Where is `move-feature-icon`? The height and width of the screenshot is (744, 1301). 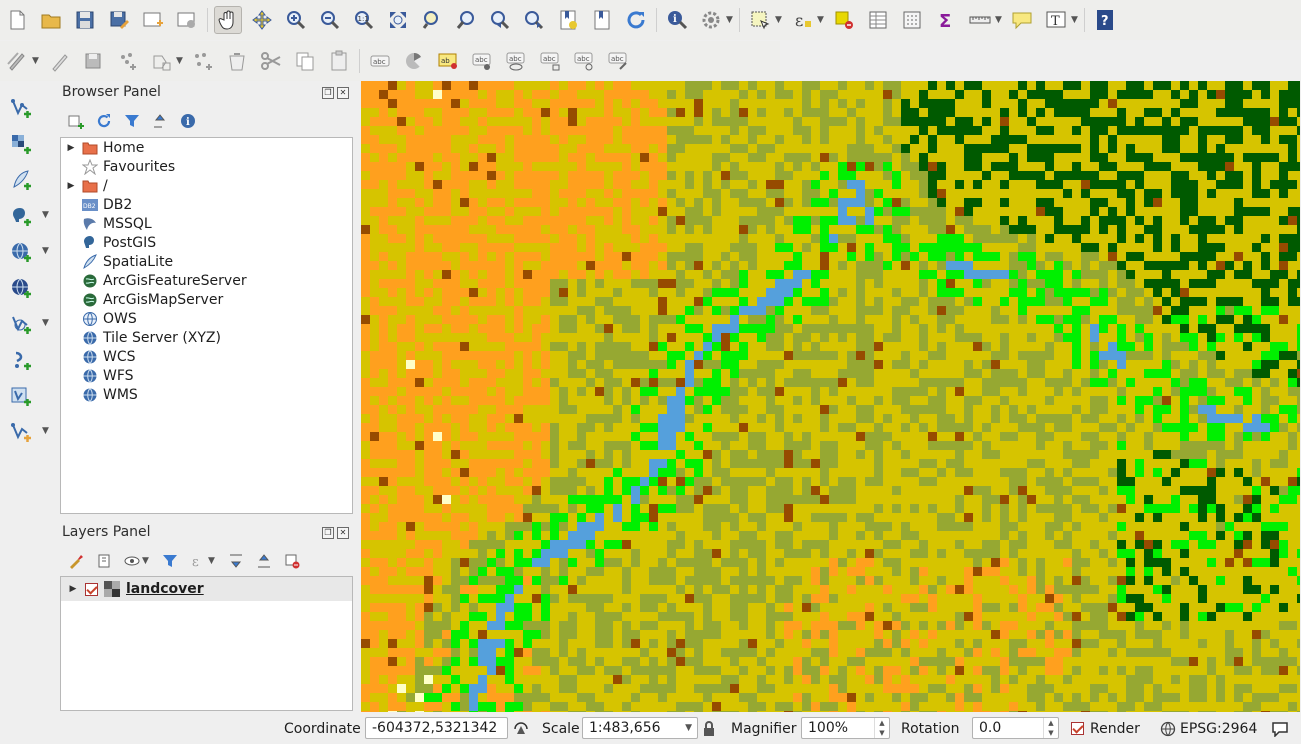 move-feature-icon is located at coordinates (161, 61).